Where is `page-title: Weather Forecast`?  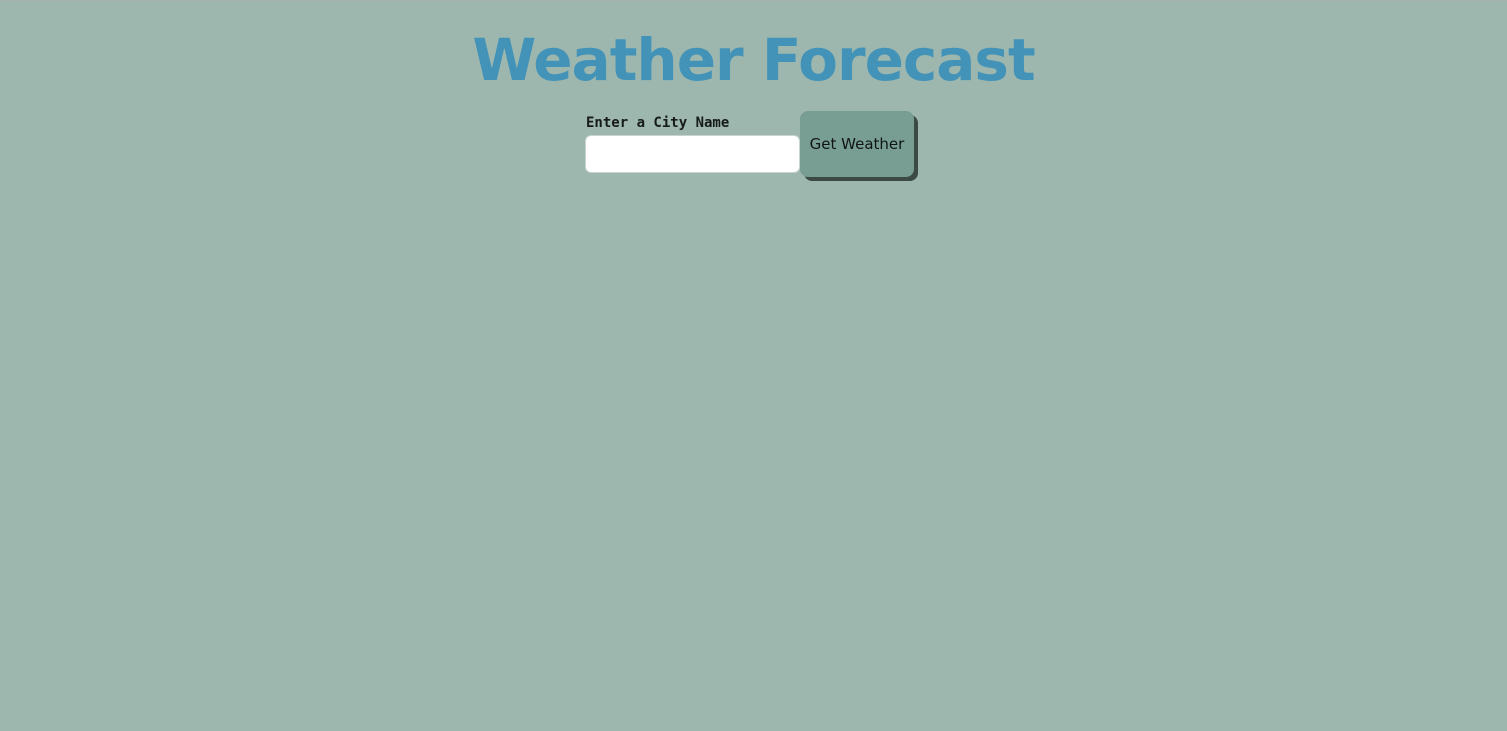 page-title: Weather Forecast is located at coordinates (753, 60).